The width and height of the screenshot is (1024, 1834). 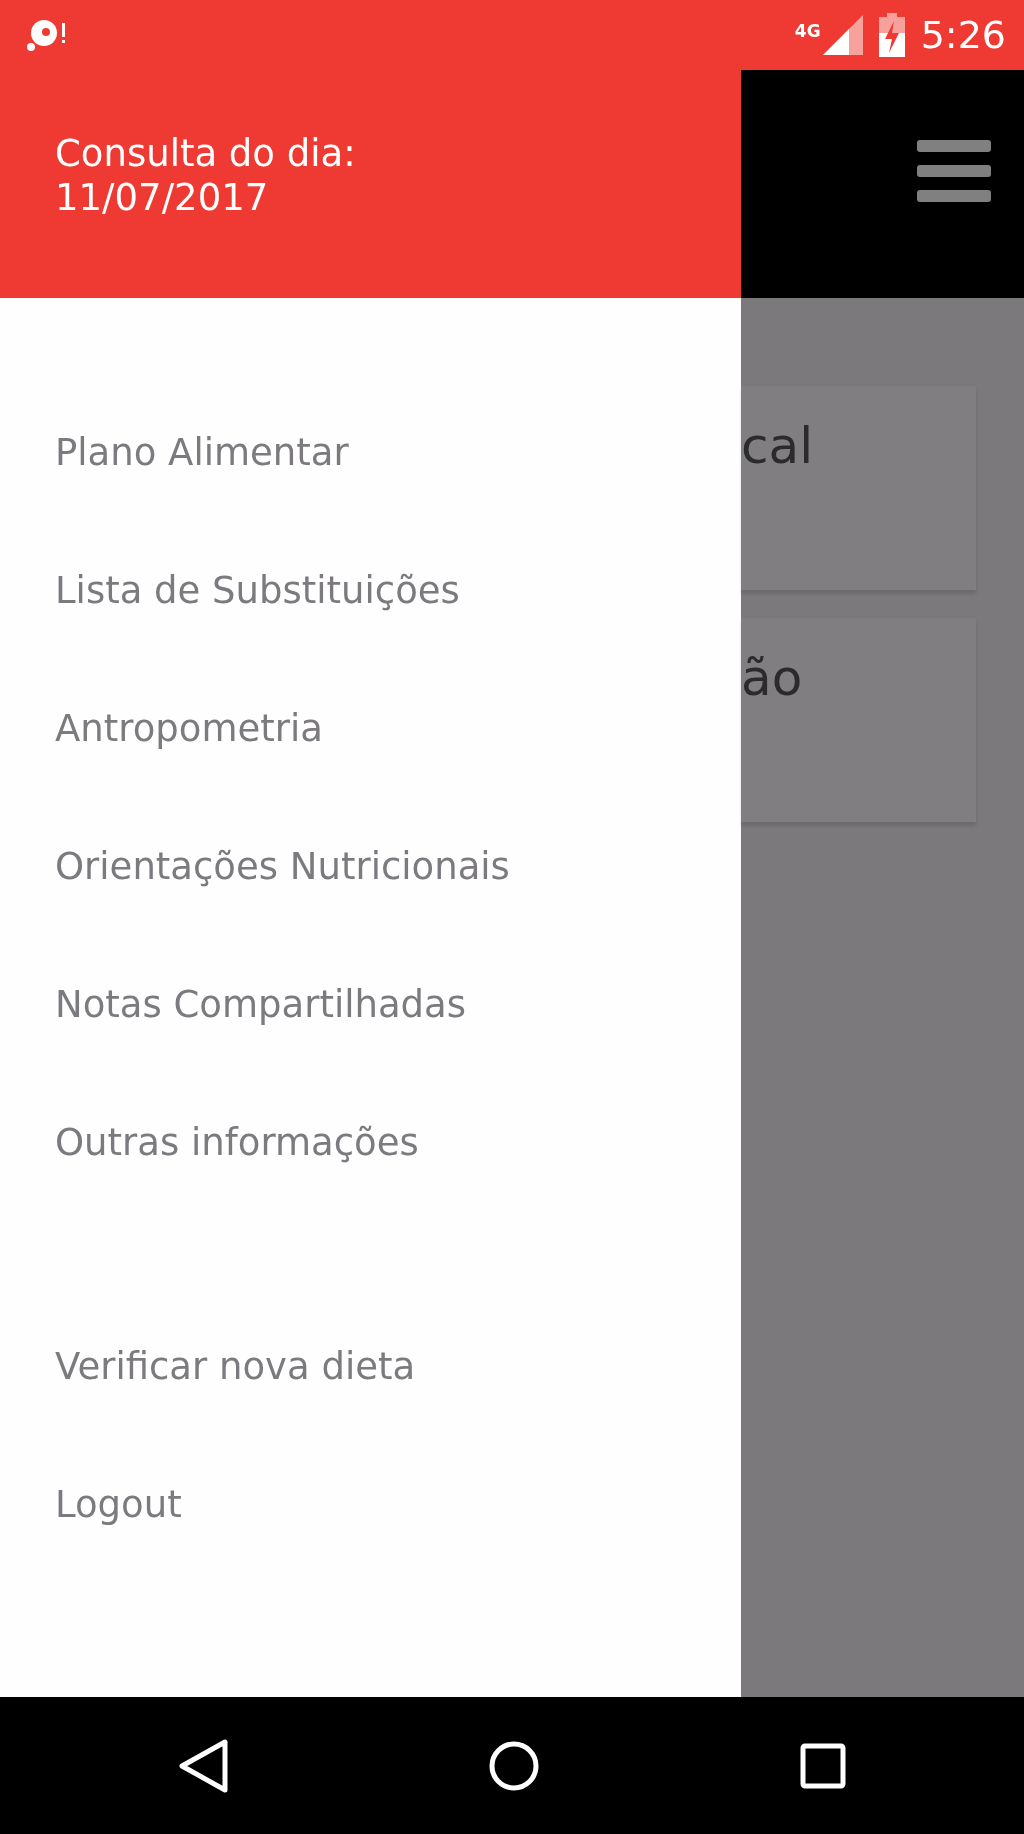 I want to click on drawer-menu-item: Notas Compartilhadas, so click(x=233, y=1005).